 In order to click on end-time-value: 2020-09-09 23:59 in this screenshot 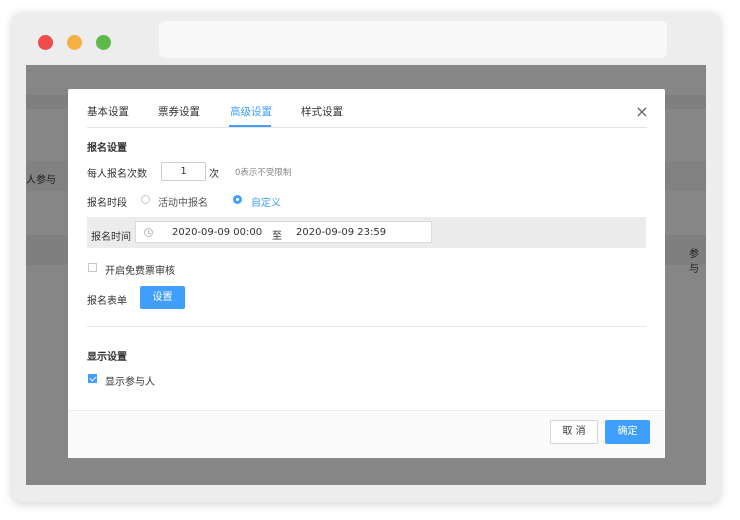, I will do `click(341, 232)`.